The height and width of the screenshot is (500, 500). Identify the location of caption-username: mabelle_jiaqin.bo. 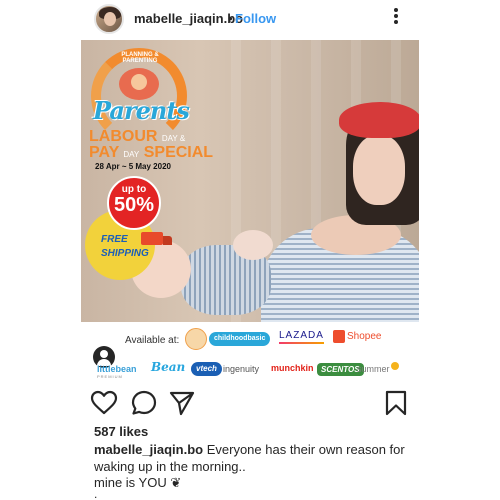
(148, 449).